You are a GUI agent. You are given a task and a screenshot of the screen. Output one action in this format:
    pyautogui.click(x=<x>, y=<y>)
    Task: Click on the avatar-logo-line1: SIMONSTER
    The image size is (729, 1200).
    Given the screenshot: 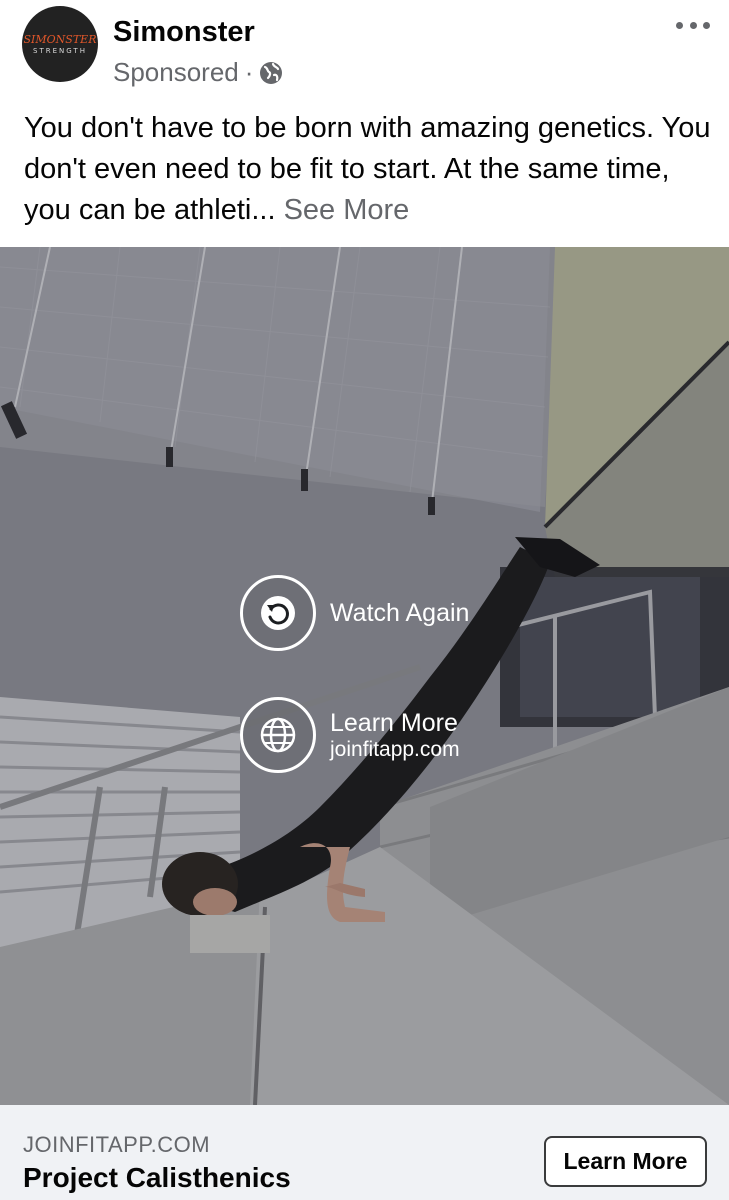 What is the action you would take?
    pyautogui.click(x=60, y=39)
    